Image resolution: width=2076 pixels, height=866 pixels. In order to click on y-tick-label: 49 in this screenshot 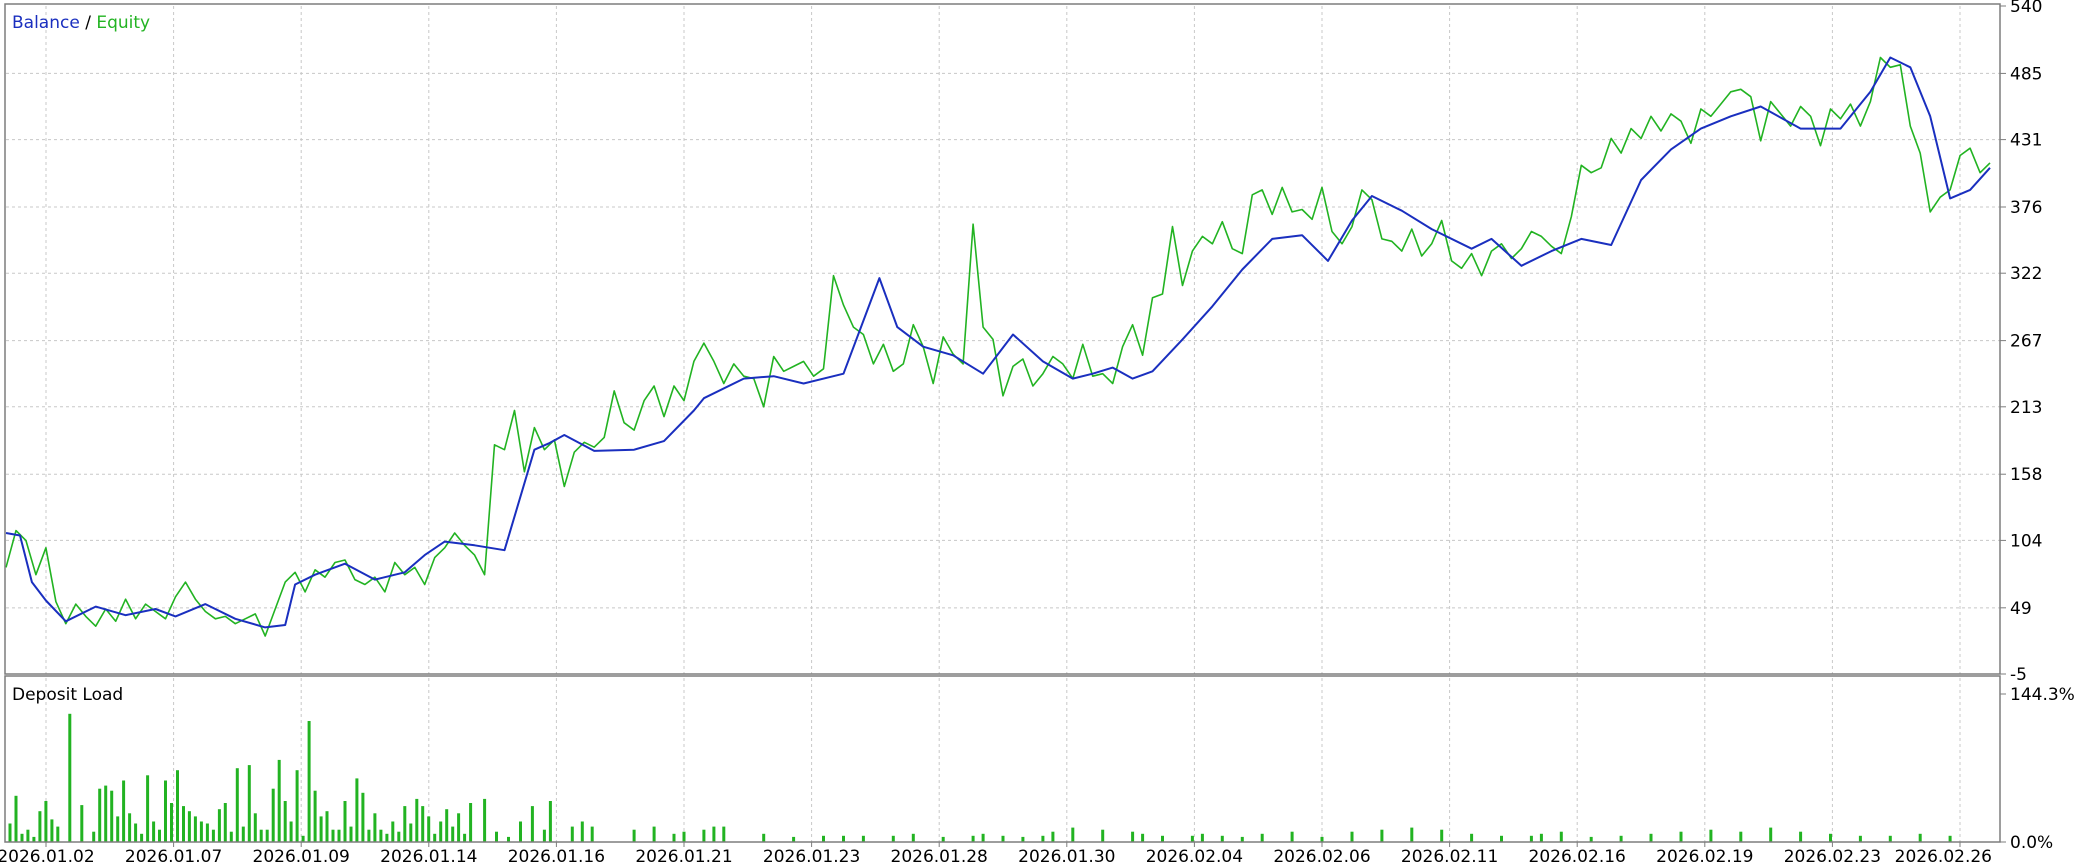, I will do `click(2021, 609)`.